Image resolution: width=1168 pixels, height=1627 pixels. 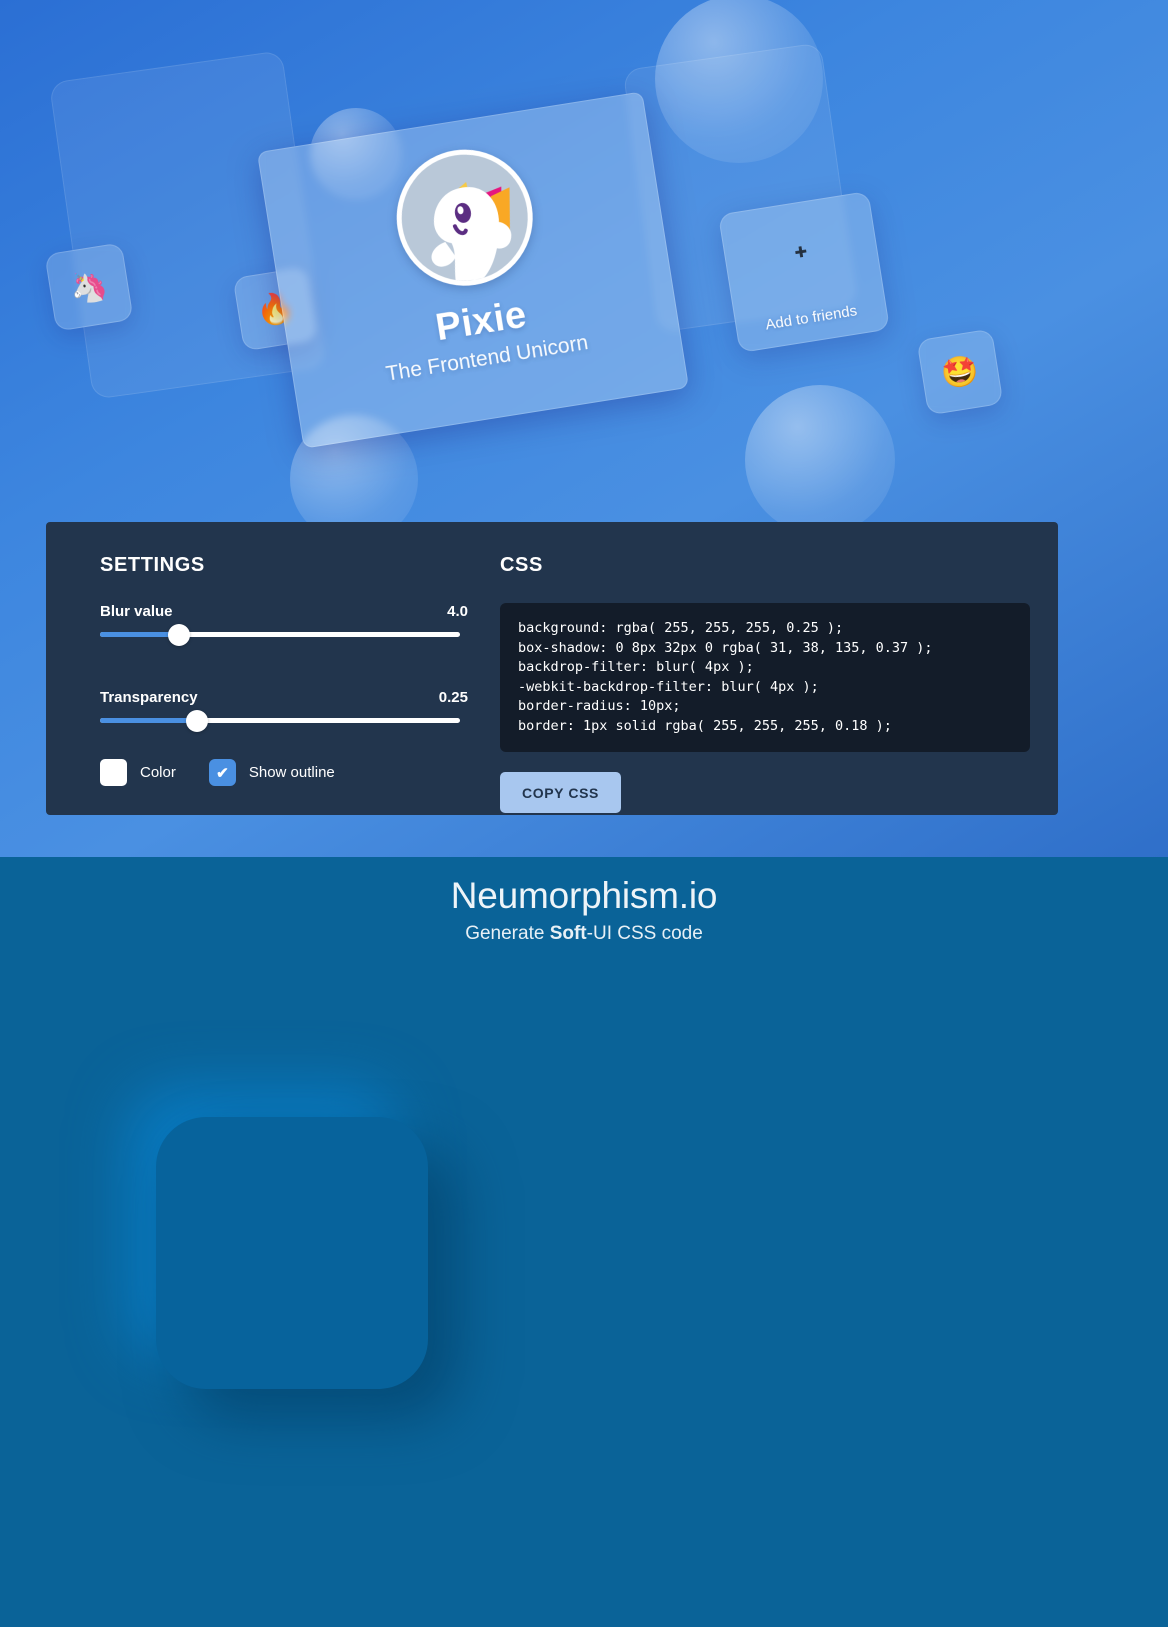 I want to click on tile-star-struck: 🤩, so click(x=960, y=372).